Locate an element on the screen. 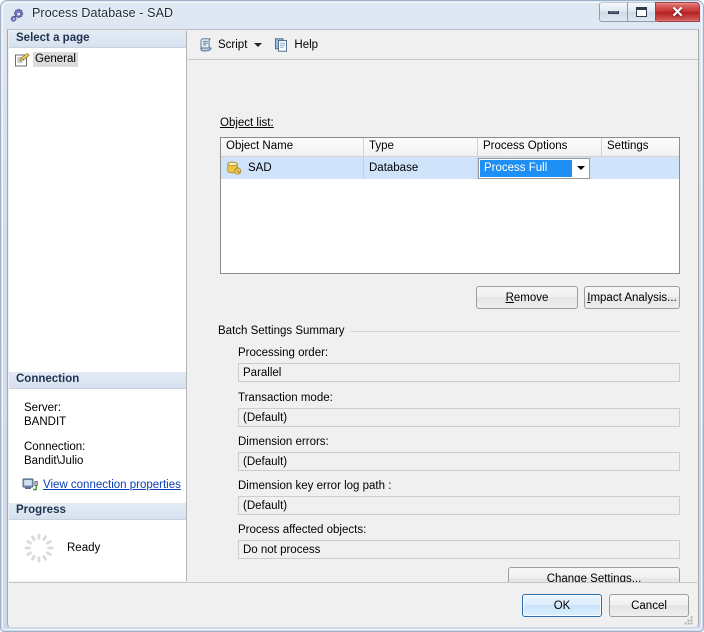 The width and height of the screenshot is (704, 632). close-button: ✕ is located at coordinates (677, 12).